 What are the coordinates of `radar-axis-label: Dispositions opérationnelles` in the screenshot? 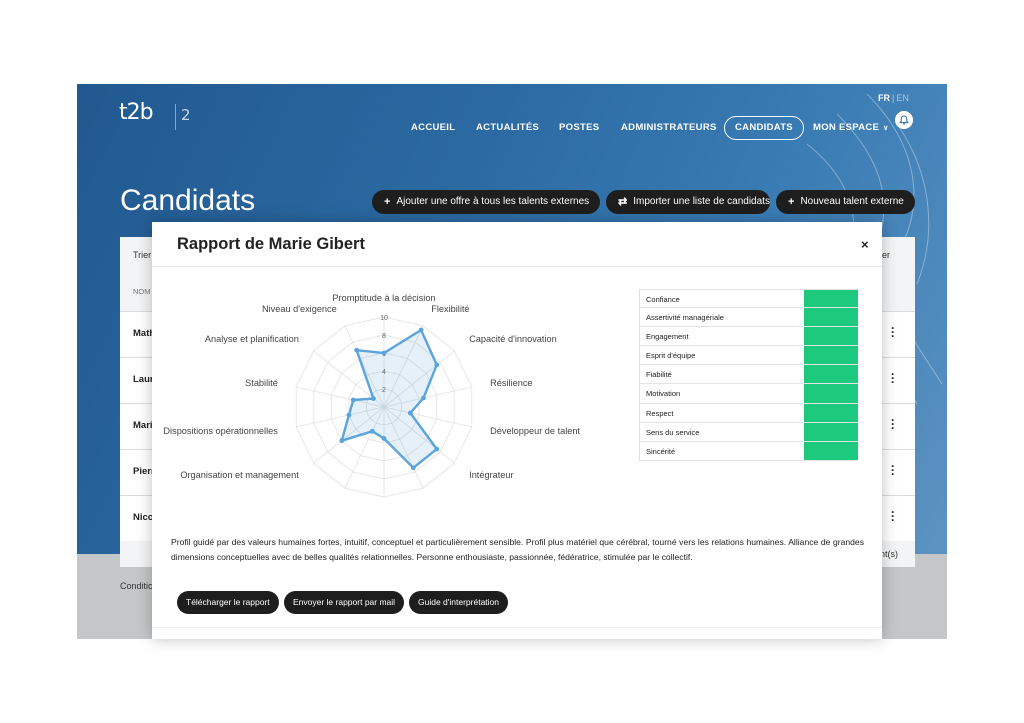 It's located at (220, 431).